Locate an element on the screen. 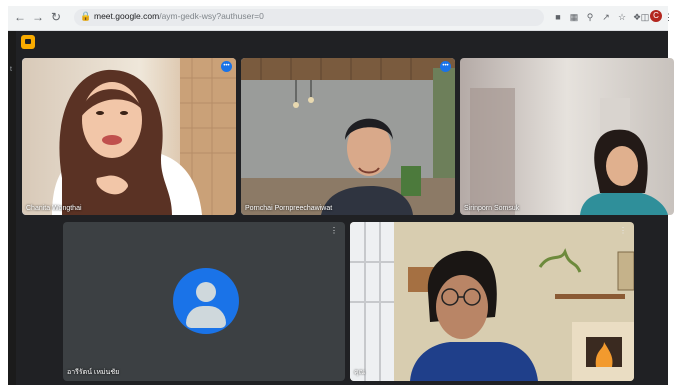 The width and height of the screenshot is (675, 385). bookmark-star-icon: ☆ is located at coordinates (622, 17).